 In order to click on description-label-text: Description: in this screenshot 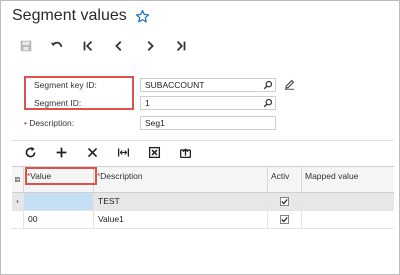, I will do `click(52, 123)`.